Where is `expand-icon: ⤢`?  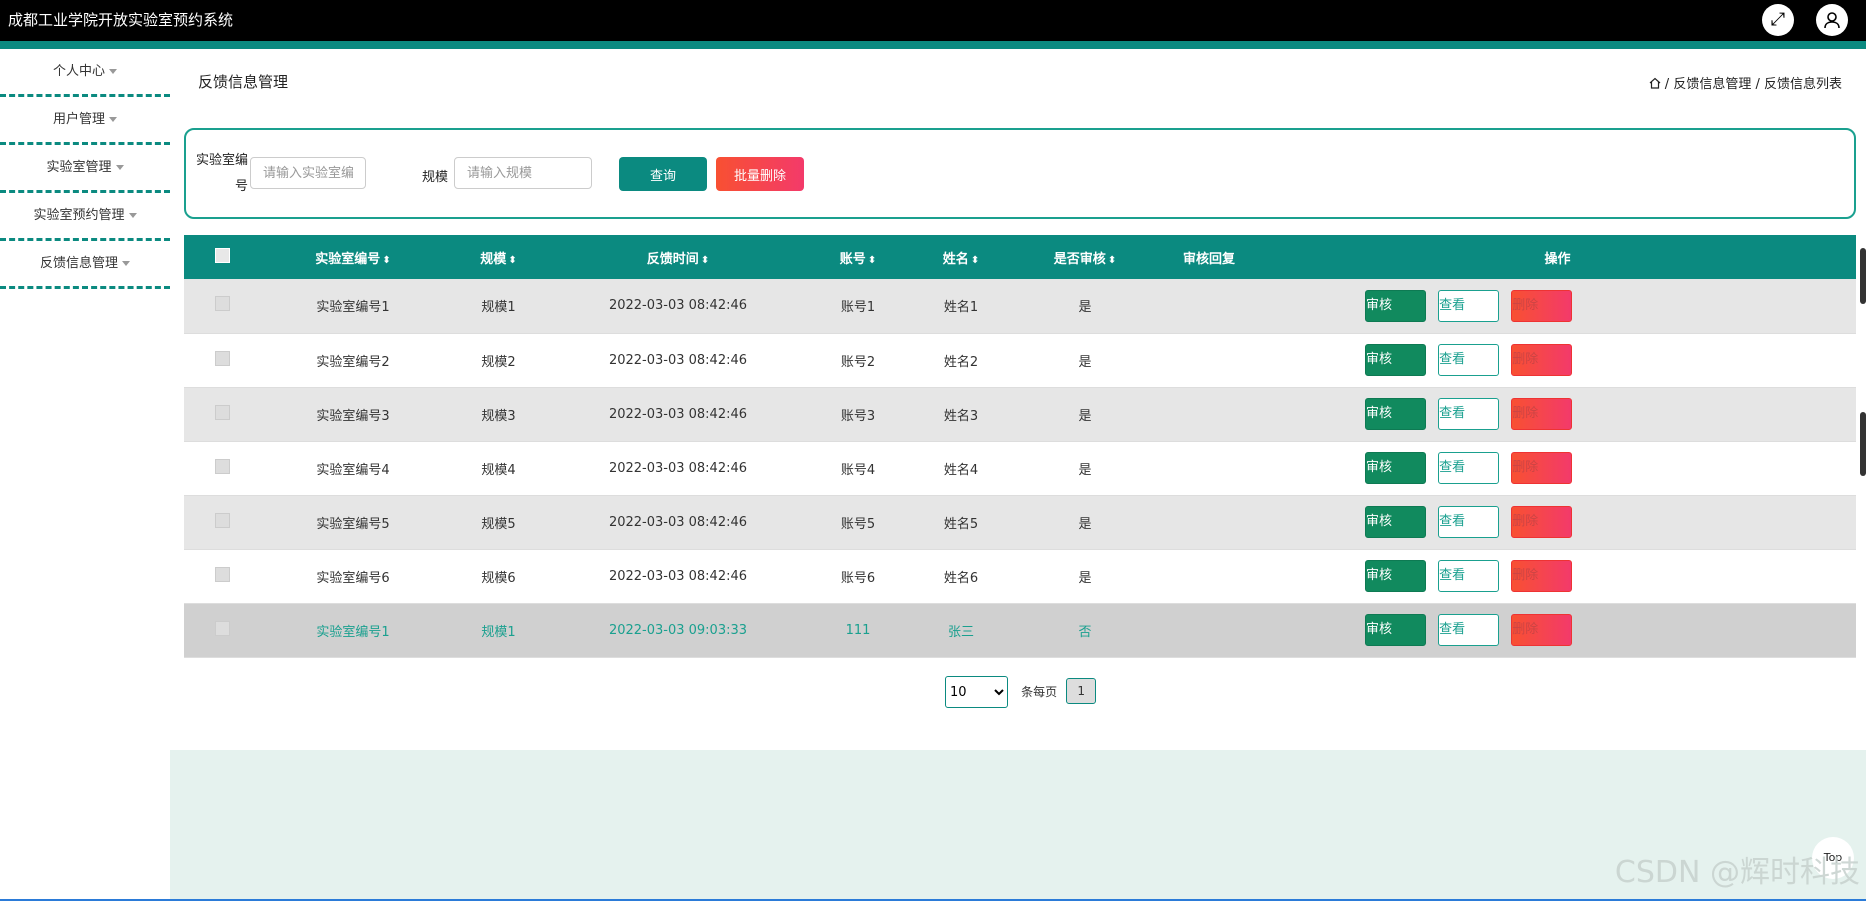
expand-icon: ⤢ is located at coordinates (1778, 20).